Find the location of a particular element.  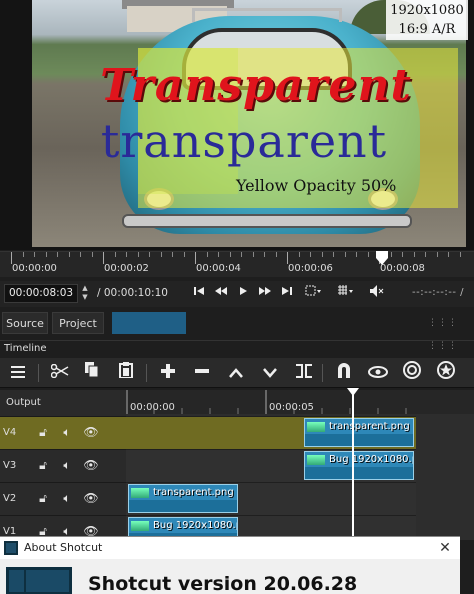

close-icon: ✕ is located at coordinates (445, 548).